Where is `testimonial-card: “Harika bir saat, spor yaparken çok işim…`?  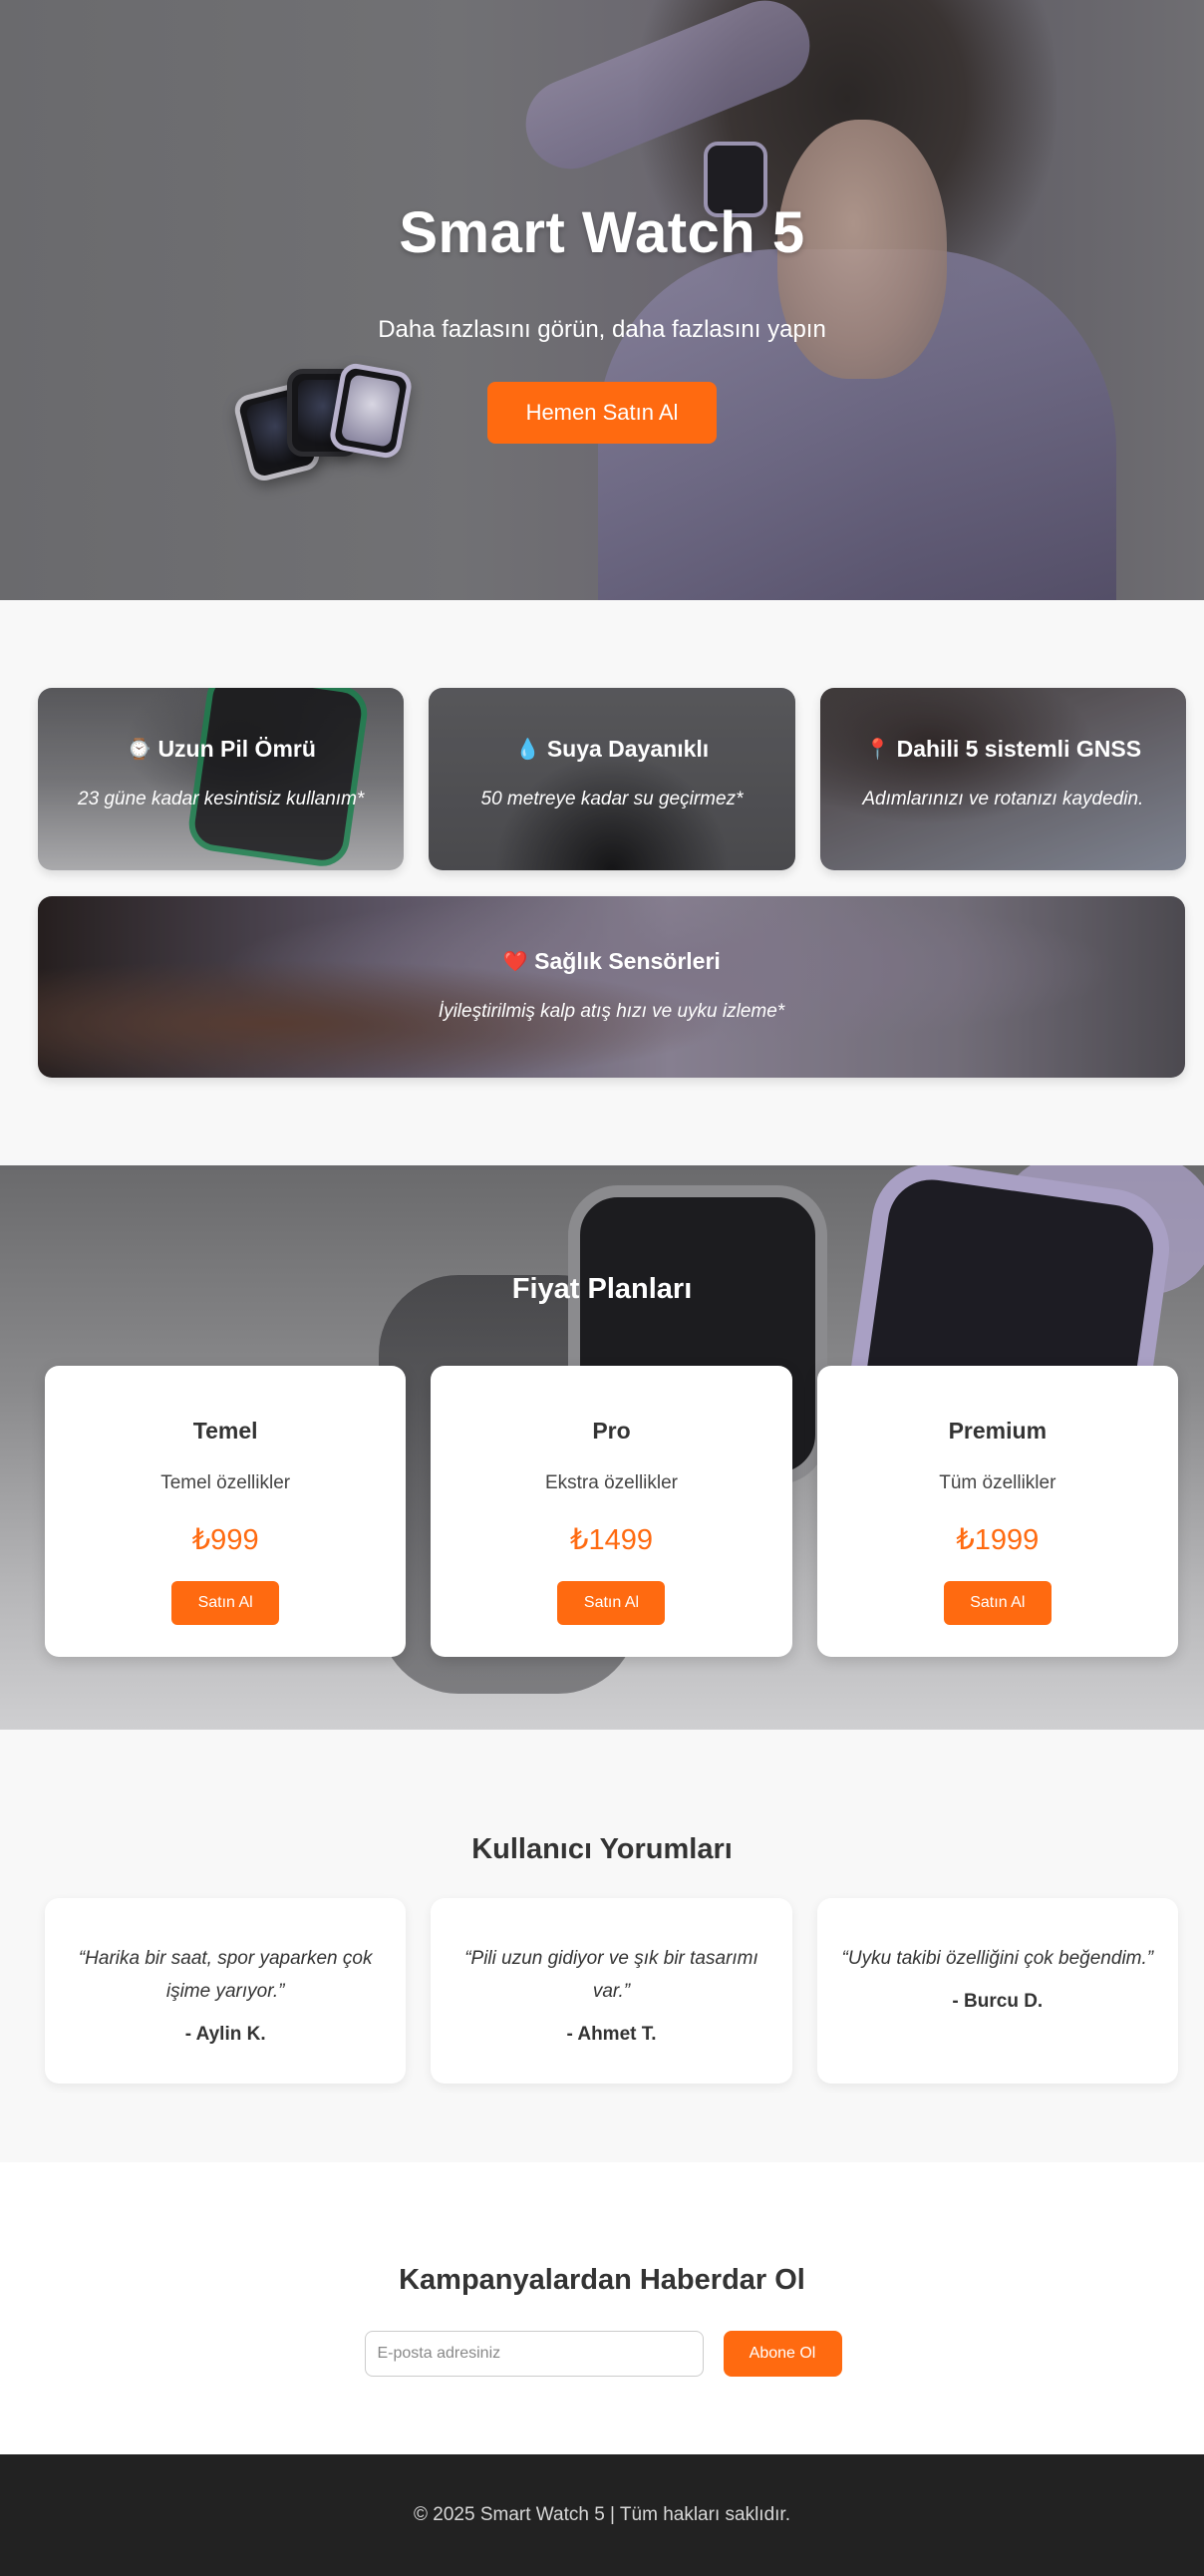
testimonial-card: “Harika bir saat, spor yaparken çok işim… is located at coordinates (226, 1991).